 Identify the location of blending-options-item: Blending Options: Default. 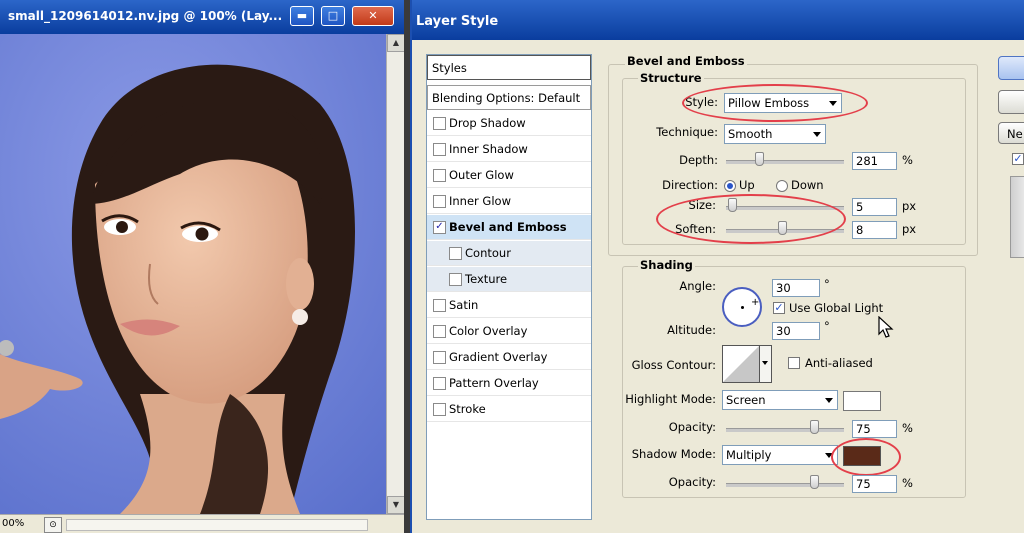
(509, 97).